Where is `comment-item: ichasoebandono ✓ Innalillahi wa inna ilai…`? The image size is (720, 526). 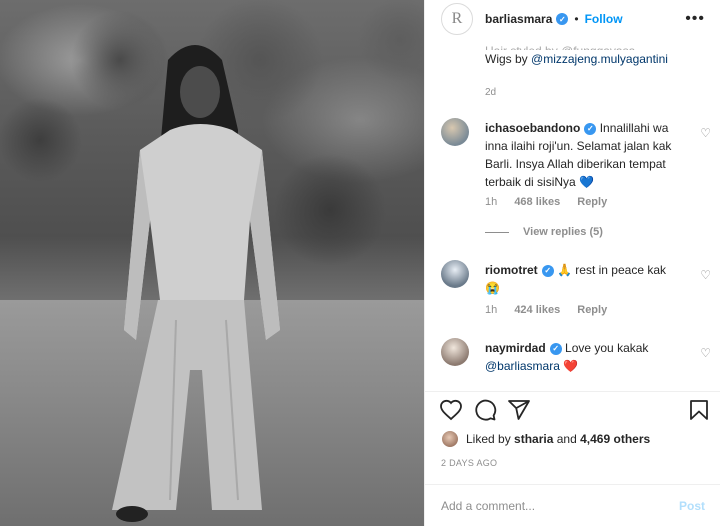
comment-item: ichasoebandono ✓ Innalillahi wa inna ilai… is located at coordinates (576, 165).